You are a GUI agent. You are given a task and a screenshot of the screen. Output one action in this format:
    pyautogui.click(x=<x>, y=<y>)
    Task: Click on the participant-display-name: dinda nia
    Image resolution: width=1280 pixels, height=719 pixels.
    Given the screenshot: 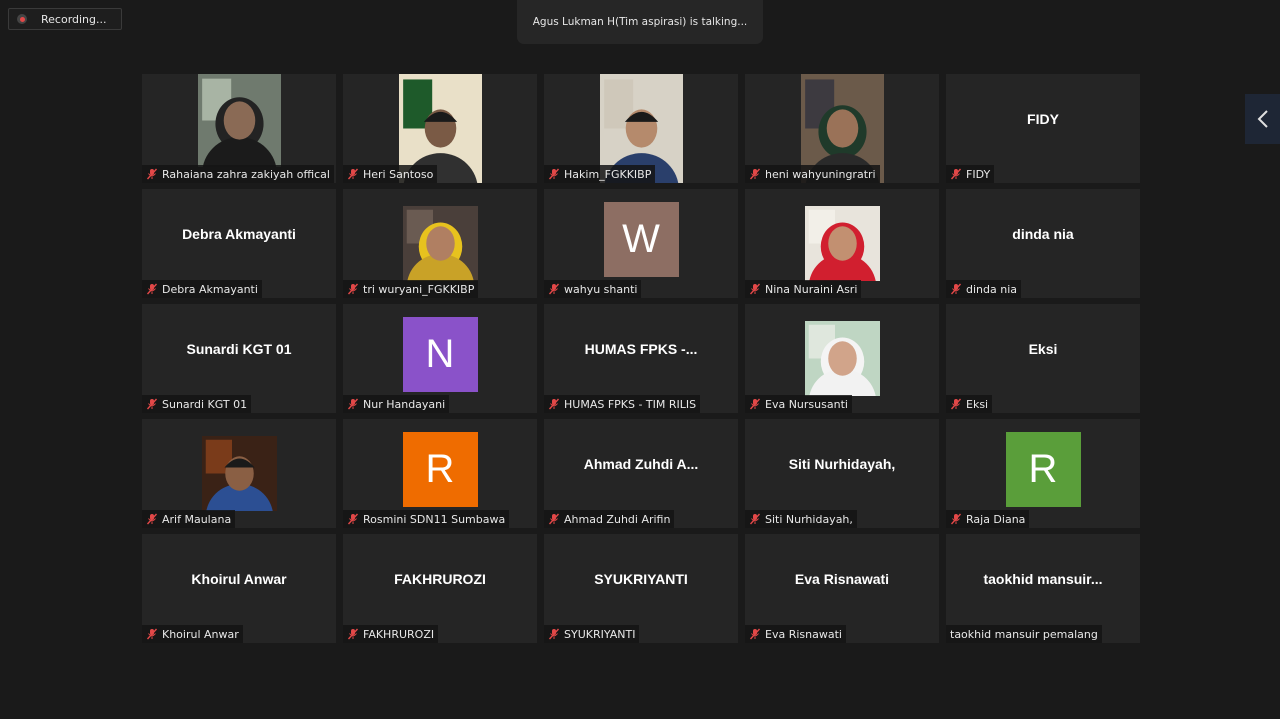 What is the action you would take?
    pyautogui.click(x=1043, y=233)
    